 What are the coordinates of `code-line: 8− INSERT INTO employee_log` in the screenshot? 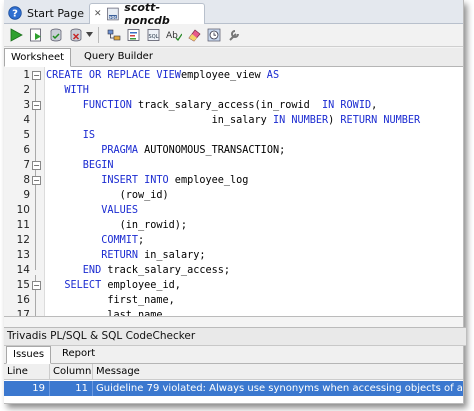 It's located at (233, 180).